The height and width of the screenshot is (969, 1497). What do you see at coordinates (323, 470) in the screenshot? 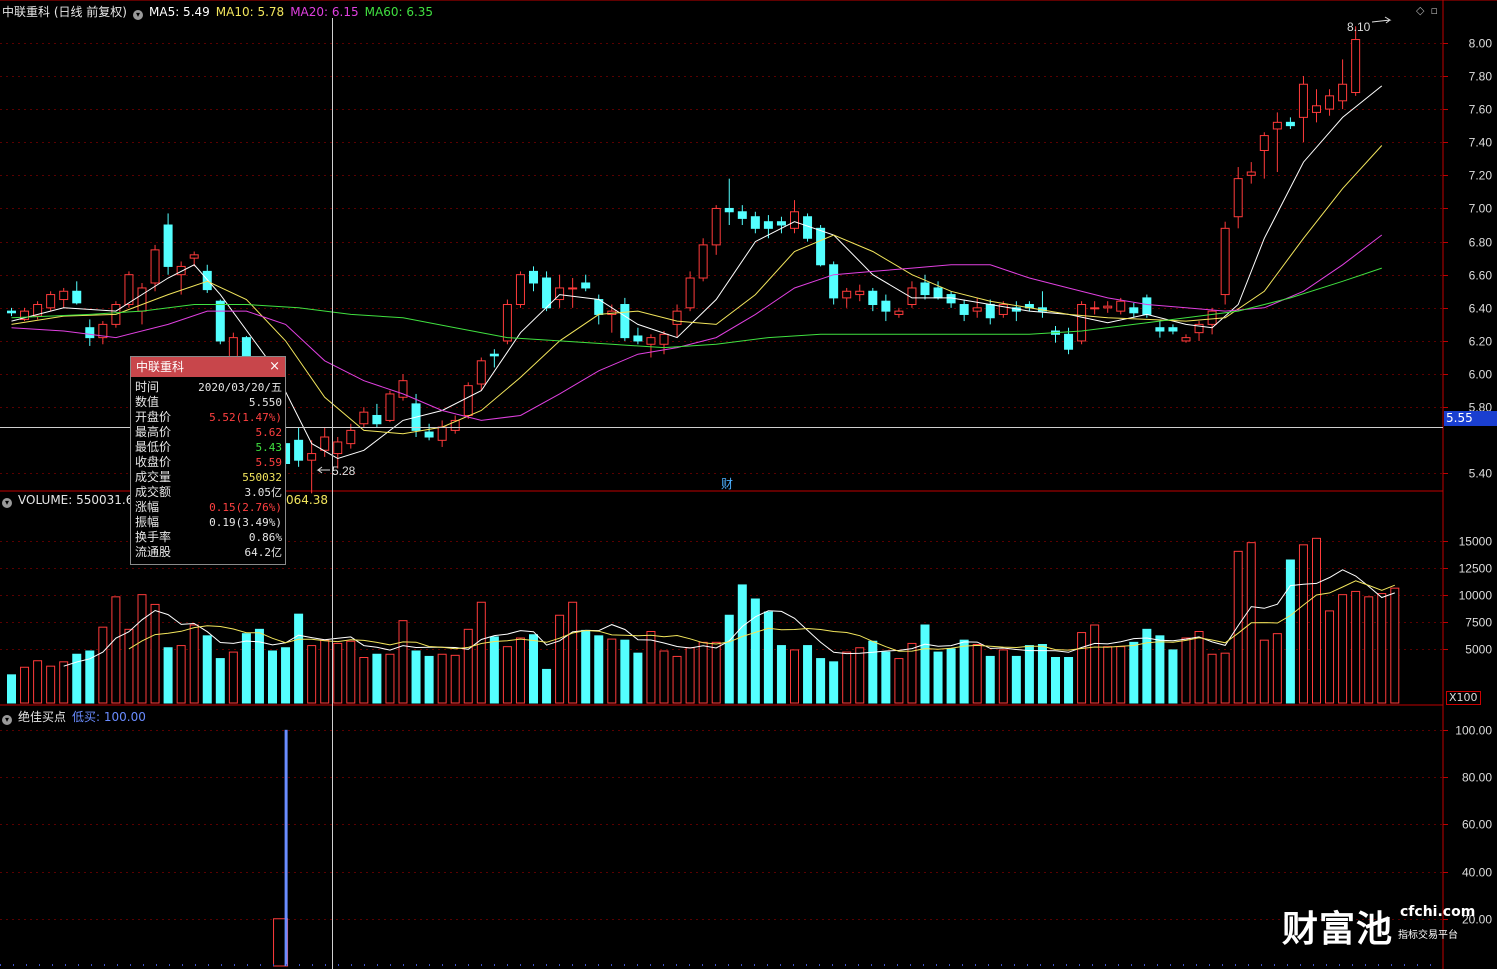
I see `low-arrow` at bounding box center [323, 470].